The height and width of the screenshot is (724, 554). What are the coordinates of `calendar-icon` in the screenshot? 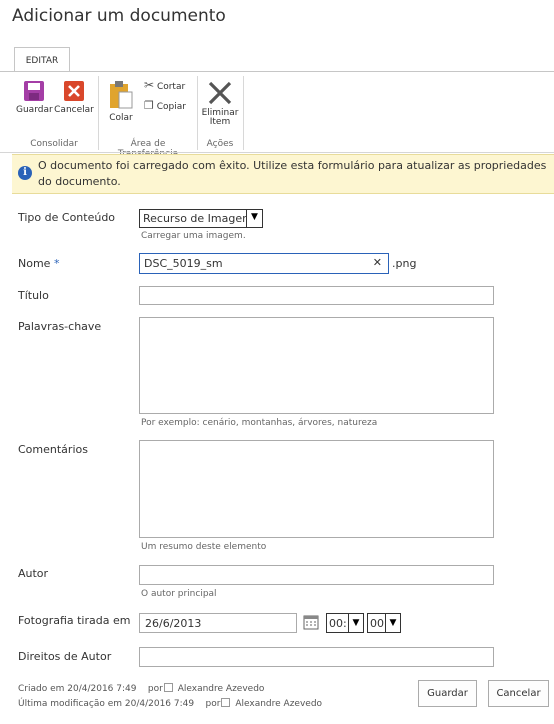 It's located at (311, 622).